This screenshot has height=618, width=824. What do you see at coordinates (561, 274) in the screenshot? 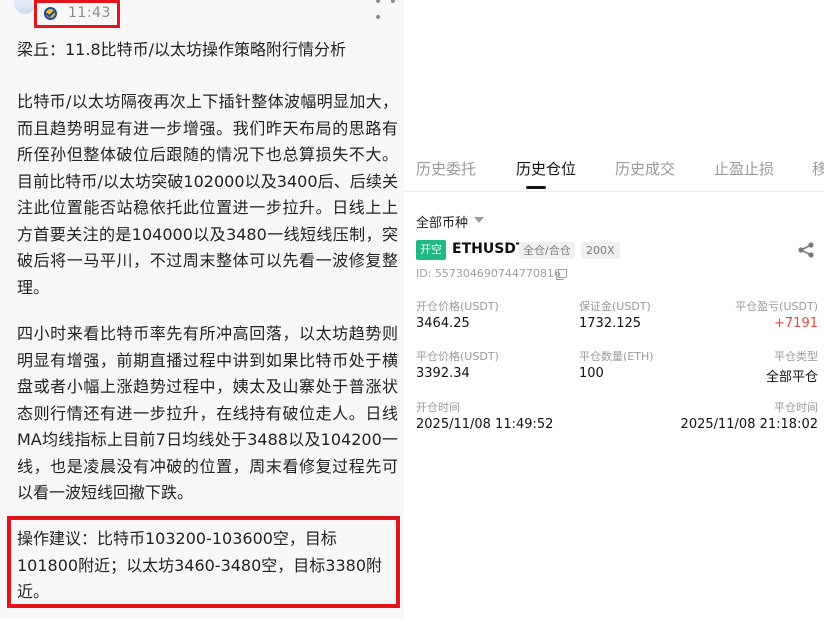
I see `copy-icon` at bounding box center [561, 274].